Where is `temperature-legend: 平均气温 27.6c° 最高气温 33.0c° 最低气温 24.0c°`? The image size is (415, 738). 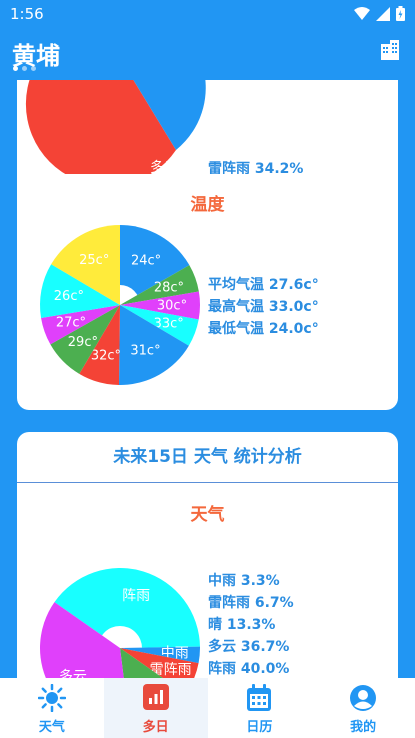
temperature-legend: 平均气温 27.6c° 最高气温 33.0c° 最低气温 24.0c° is located at coordinates (263, 307).